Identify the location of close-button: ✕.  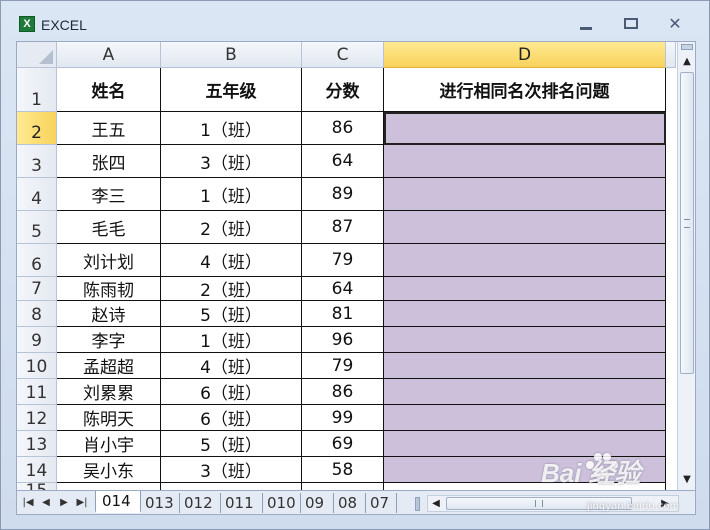
(675, 24).